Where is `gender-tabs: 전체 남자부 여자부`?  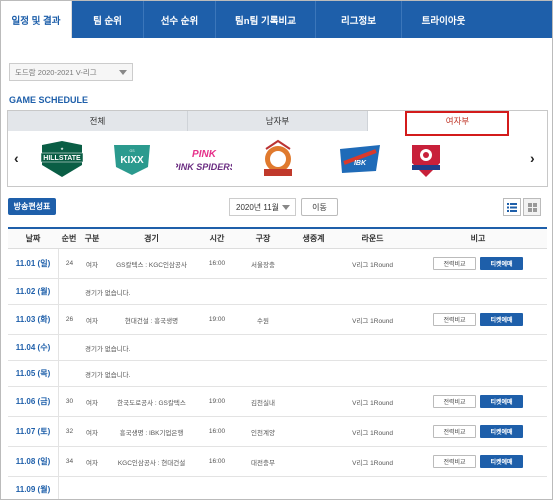 gender-tabs: 전체 남자부 여자부 is located at coordinates (277, 121).